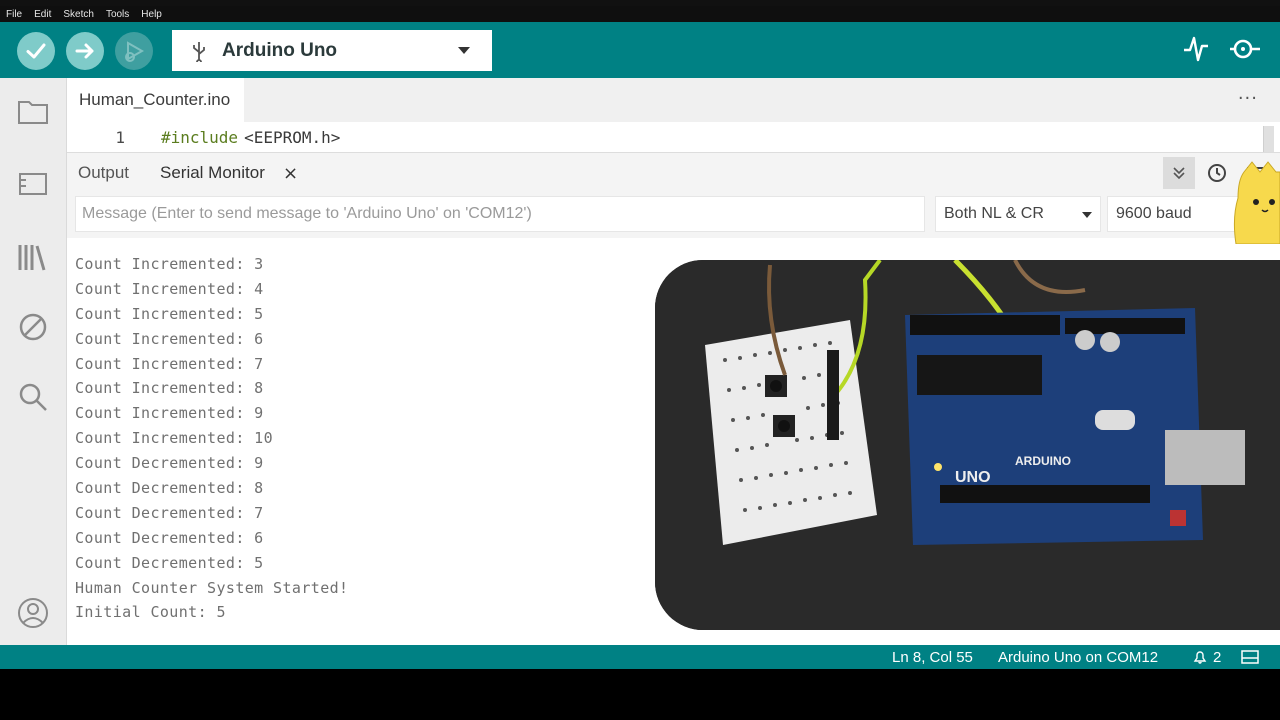 Image resolution: width=1280 pixels, height=720 pixels. Describe the element at coordinates (117, 14) in the screenshot. I see `menu-tools: Tools` at that location.